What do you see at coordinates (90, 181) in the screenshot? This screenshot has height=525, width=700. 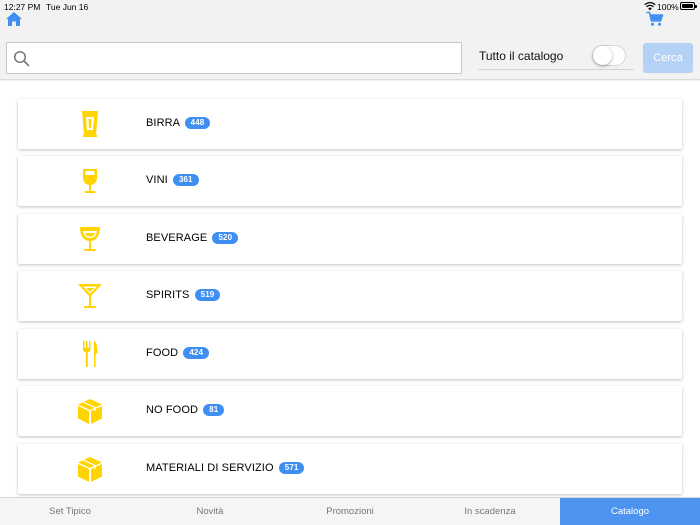 I see `wine-glass-icon` at bounding box center [90, 181].